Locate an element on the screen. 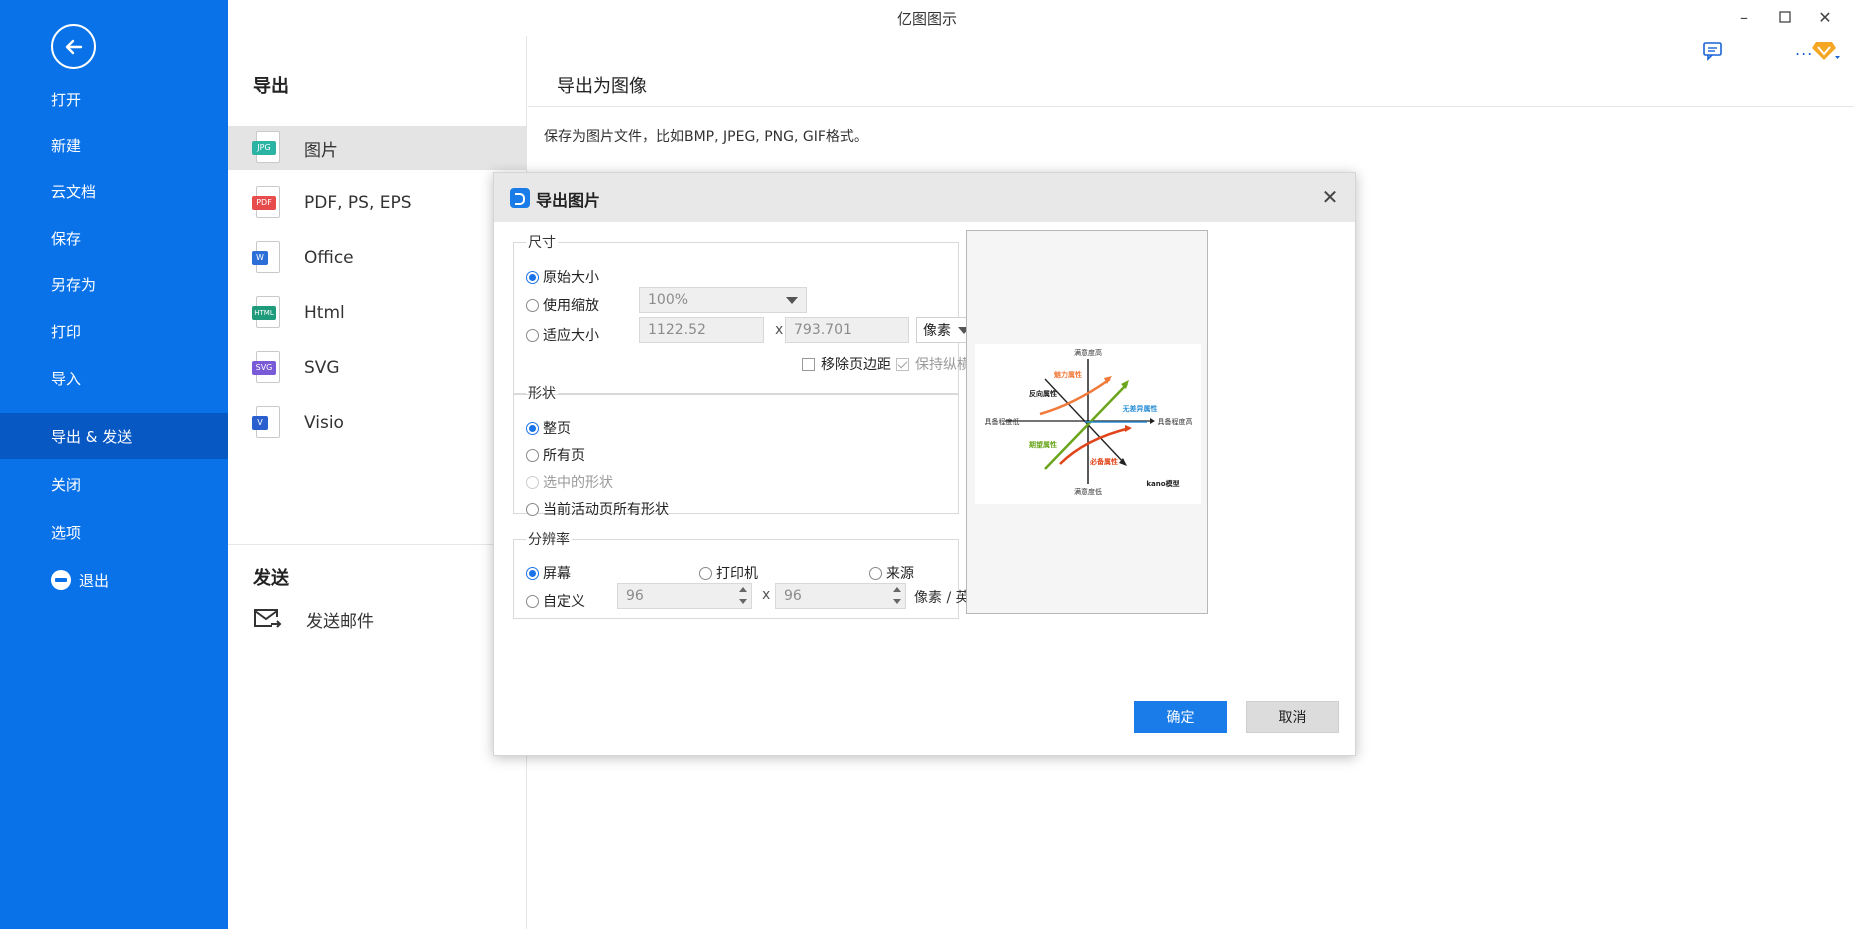  jpg-file-icon: JPG is located at coordinates (267, 148).